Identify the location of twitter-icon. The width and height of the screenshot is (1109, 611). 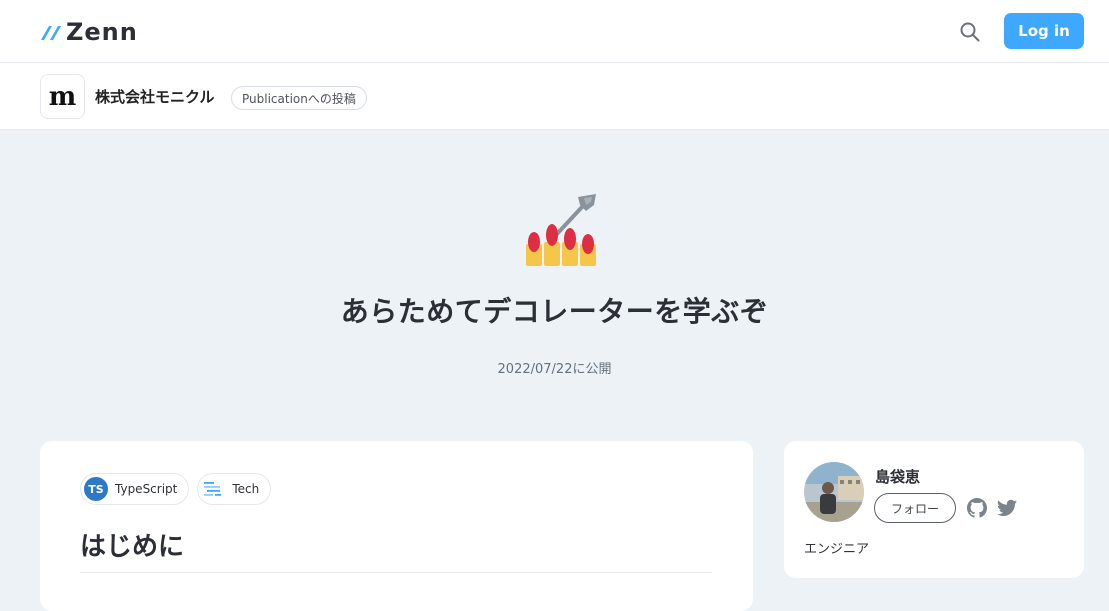
(1007, 508).